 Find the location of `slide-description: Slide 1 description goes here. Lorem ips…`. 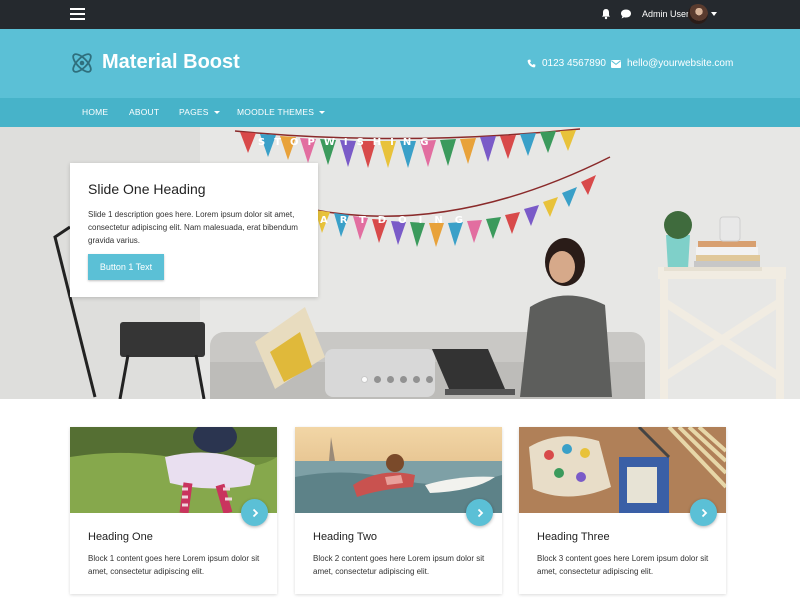

slide-description: Slide 1 description goes here. Lorem ips… is located at coordinates (193, 227).